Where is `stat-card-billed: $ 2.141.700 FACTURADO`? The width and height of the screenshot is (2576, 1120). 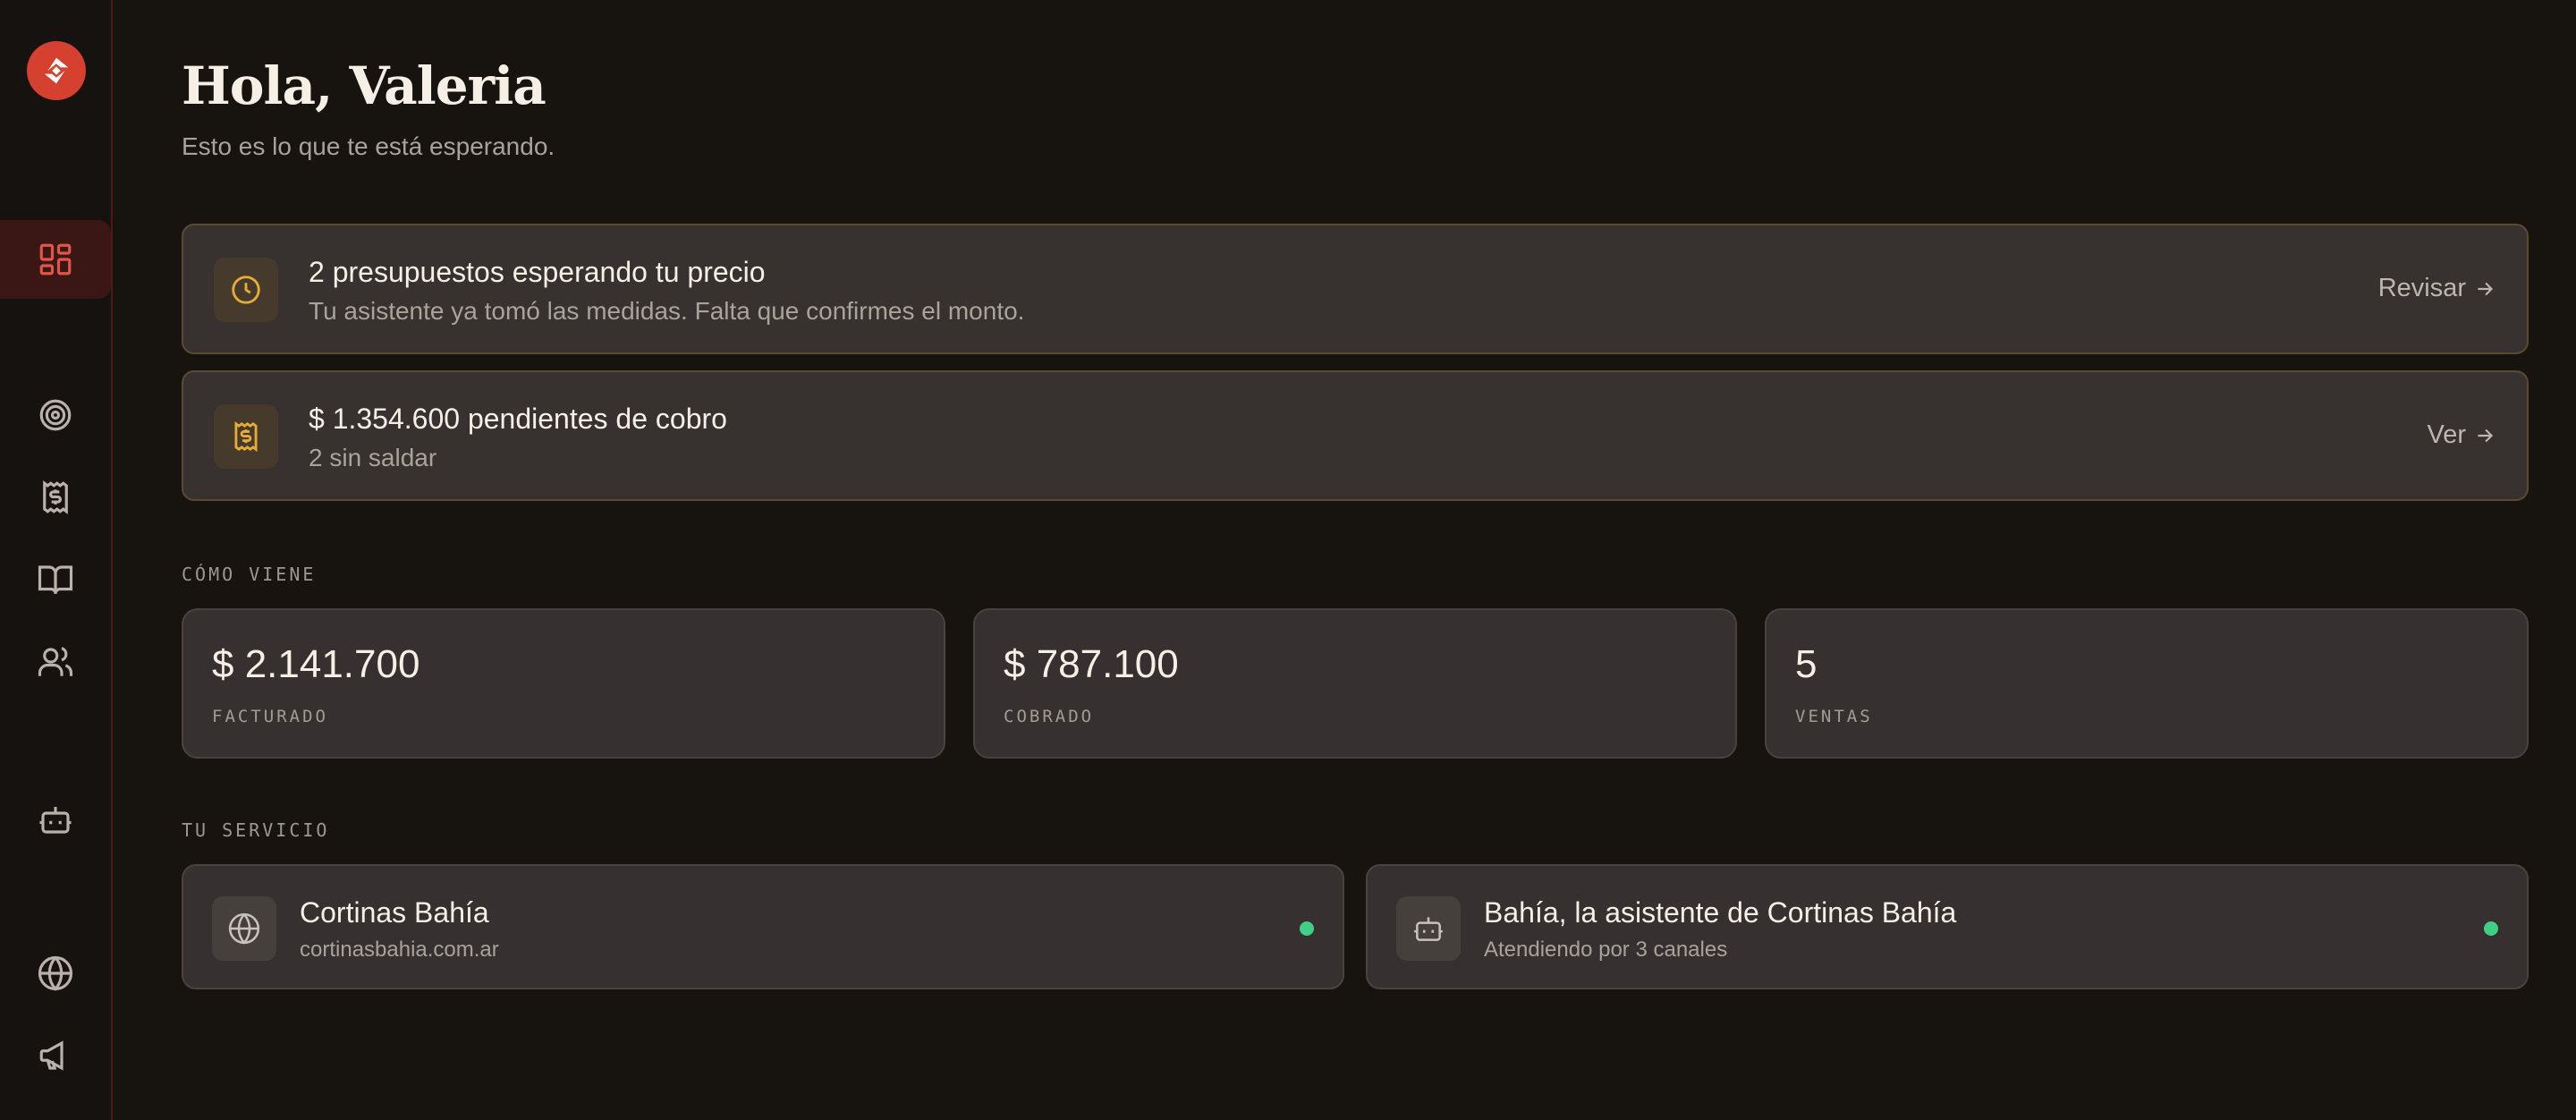
stat-card-billed: $ 2.141.700 FACTURADO is located at coordinates (563, 683).